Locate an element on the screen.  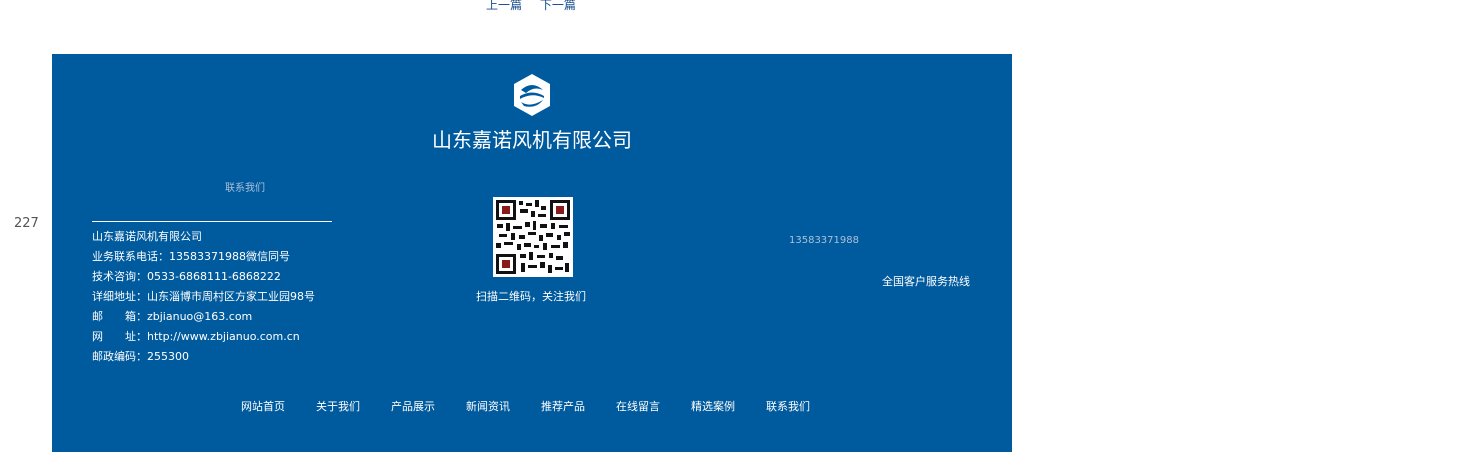
footer-nav-cases: 精选案例 is located at coordinates (713, 406).